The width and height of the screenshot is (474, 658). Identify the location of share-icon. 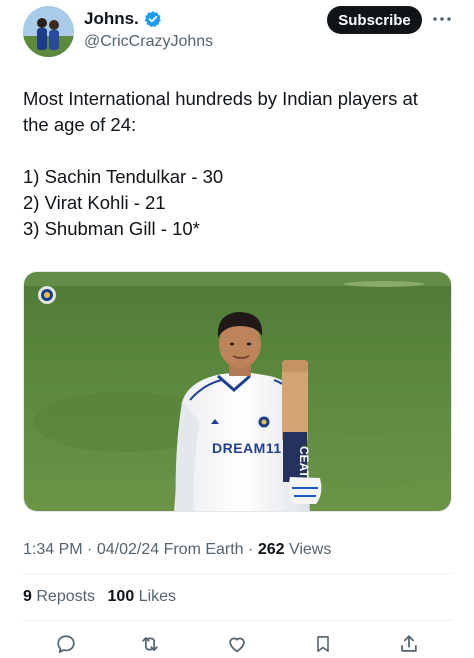
(409, 644).